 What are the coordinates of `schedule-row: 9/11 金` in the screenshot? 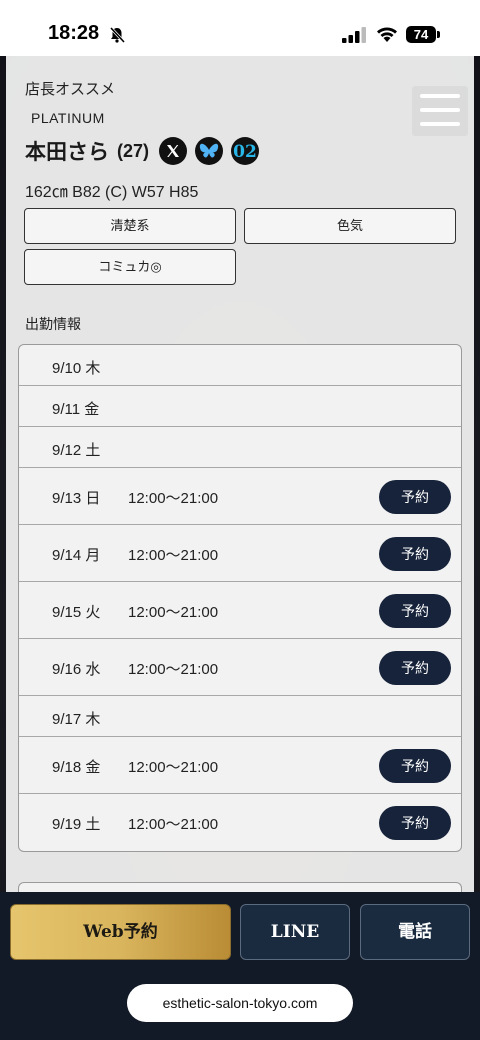 It's located at (240, 406).